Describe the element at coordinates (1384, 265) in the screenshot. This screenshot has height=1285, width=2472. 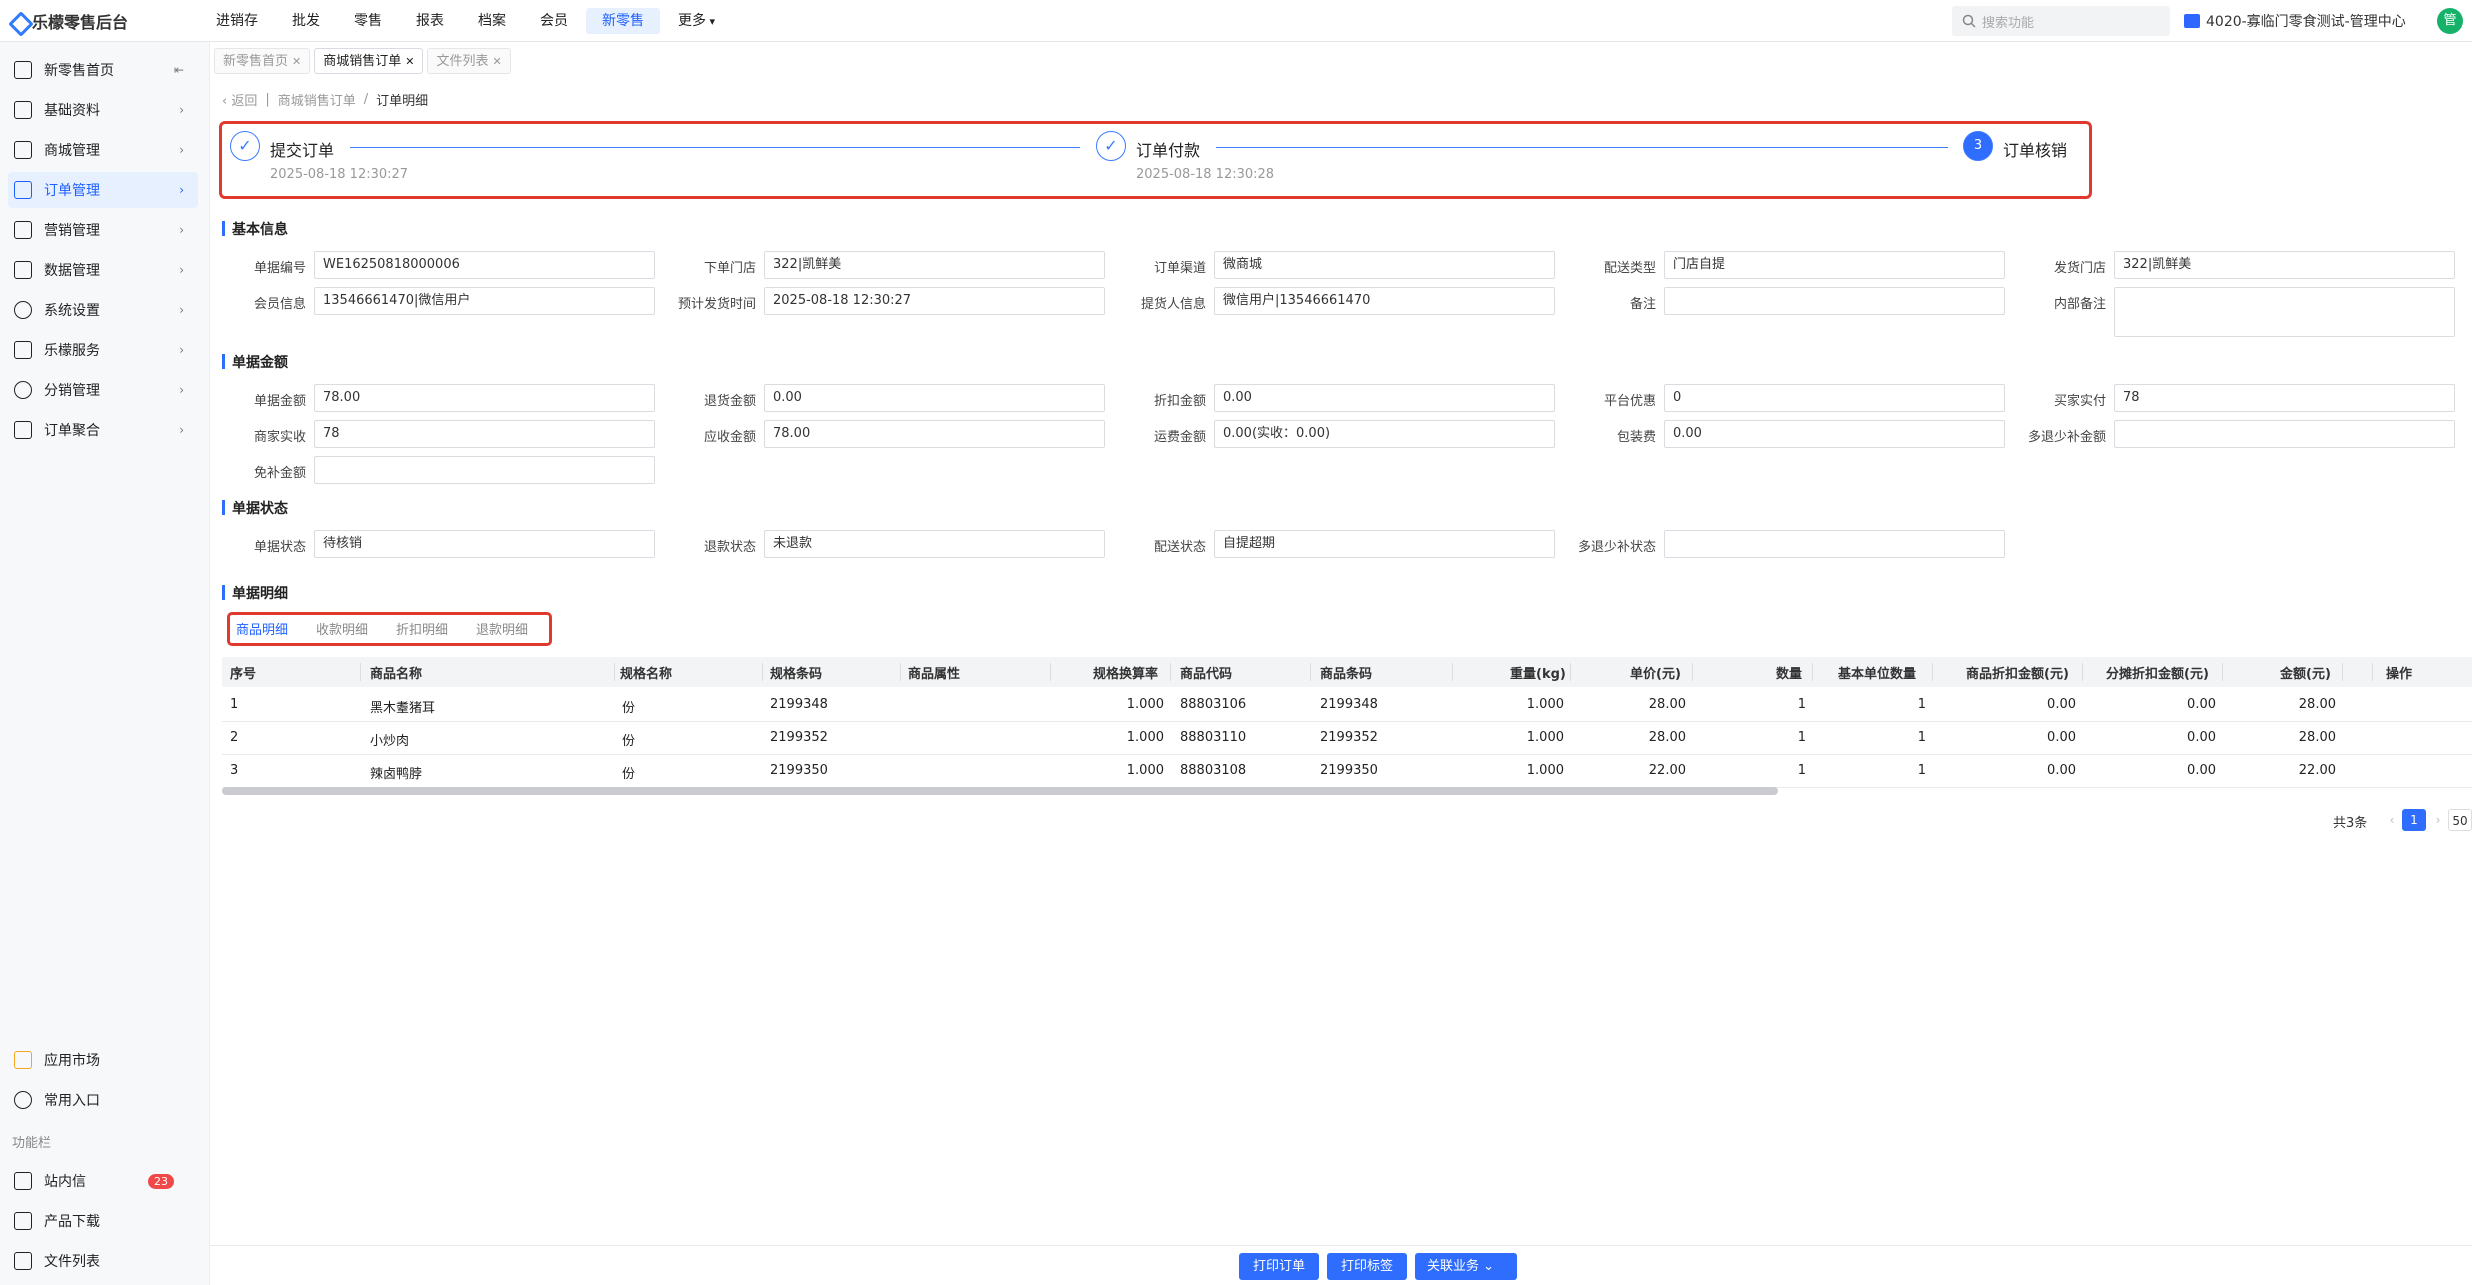
I see `field-value: 微商城` at that location.